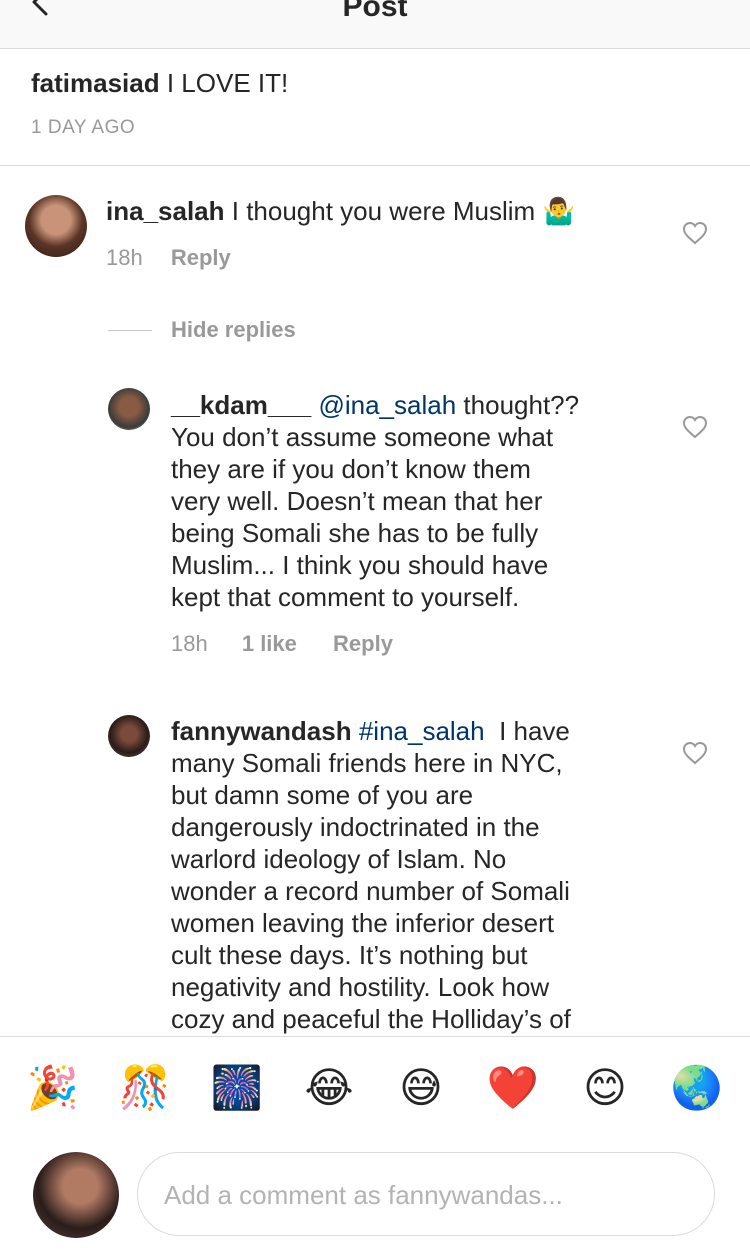  Describe the element at coordinates (76, 1195) in the screenshot. I see `current-user-avatar` at that location.